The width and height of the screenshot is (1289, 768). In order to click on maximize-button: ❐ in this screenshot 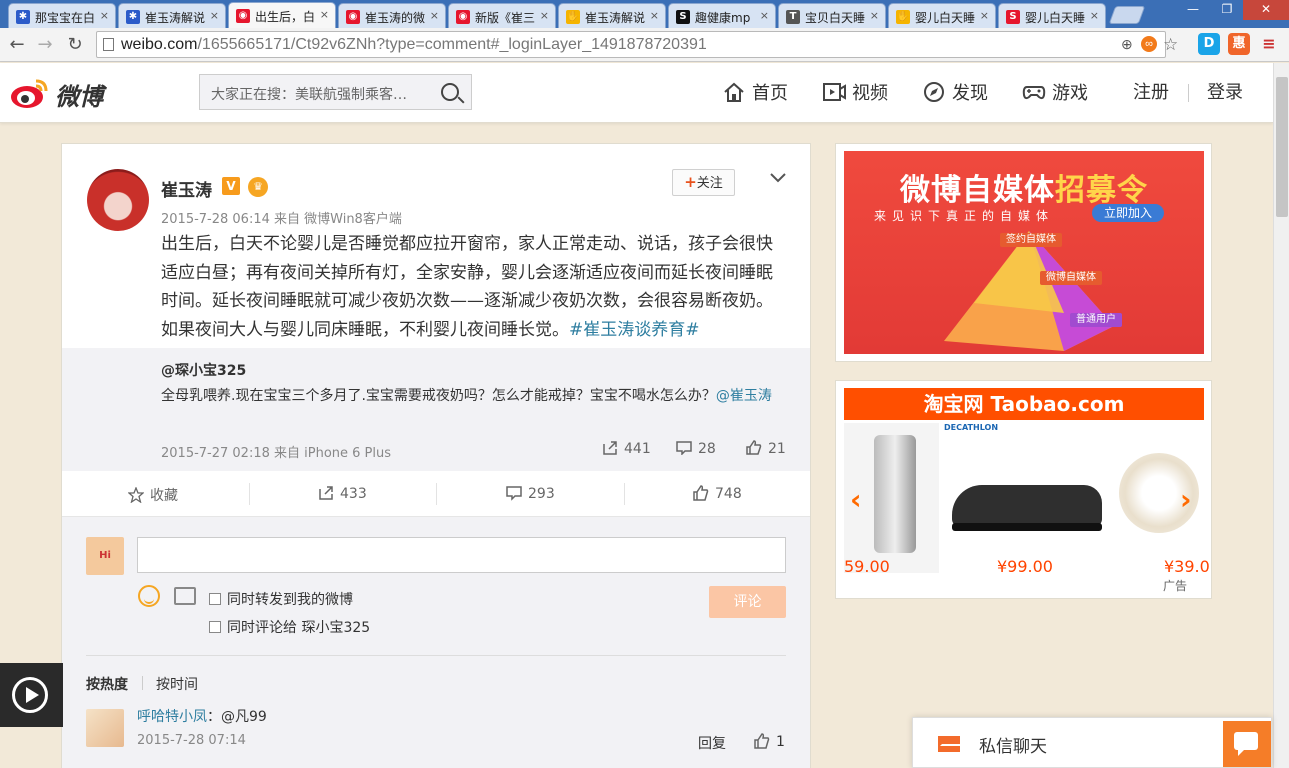, I will do `click(1227, 10)`.